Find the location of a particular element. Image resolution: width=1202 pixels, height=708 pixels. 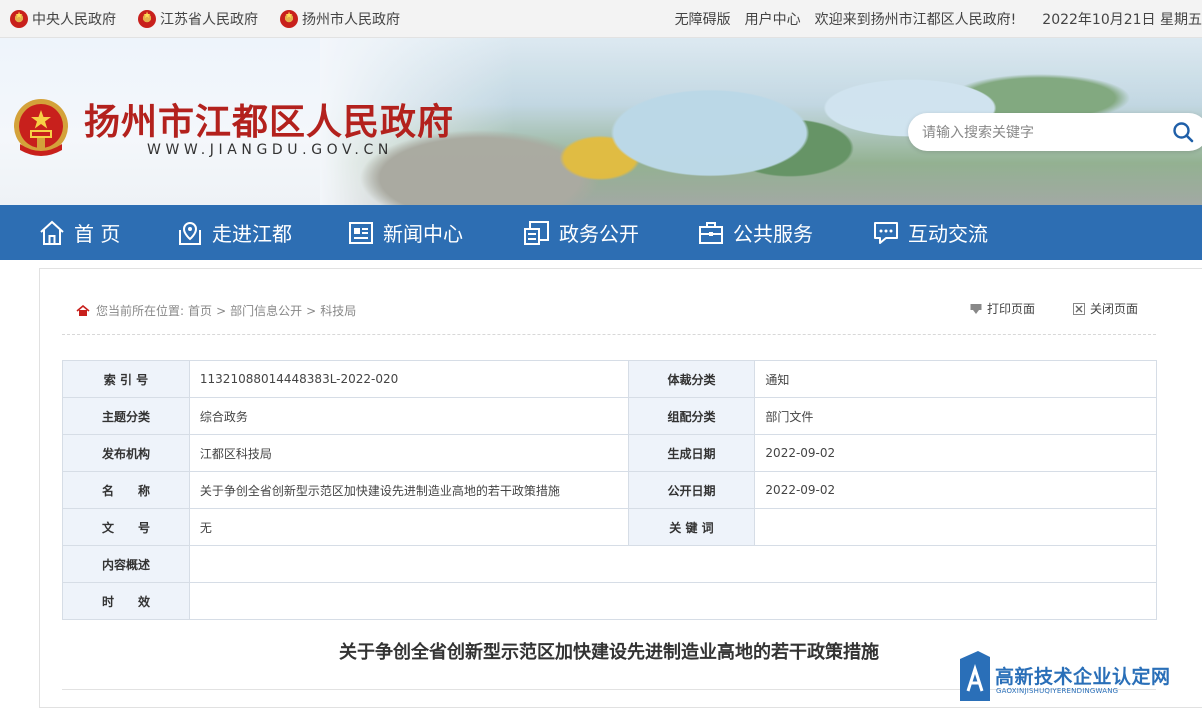

nav-item-label: 首 页 is located at coordinates (97, 234).